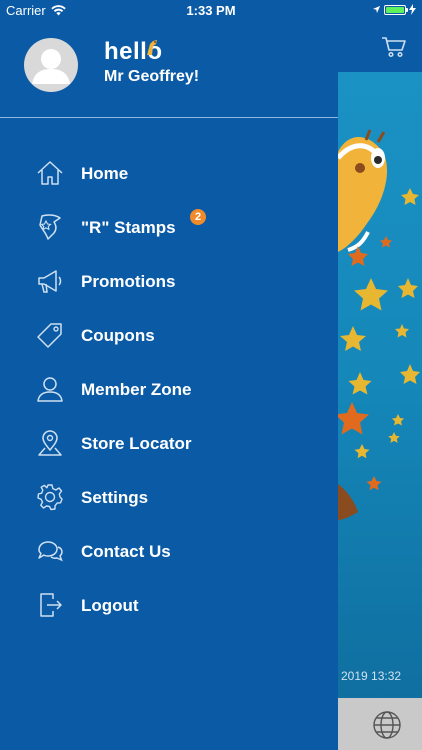  I want to click on menu-item-promotions: Promotions, so click(169, 281).